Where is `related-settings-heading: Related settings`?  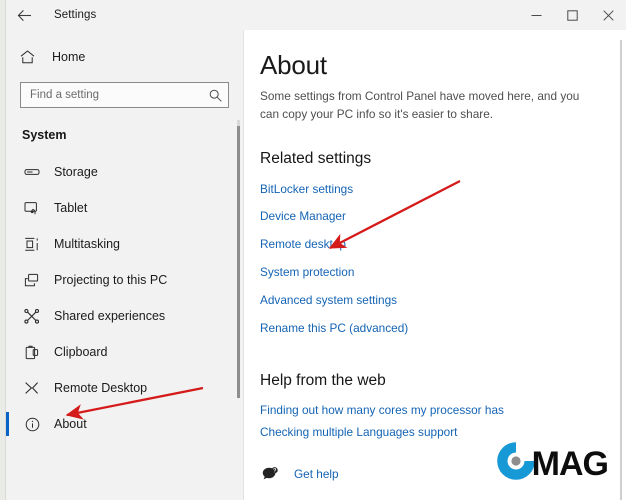
related-settings-heading: Related settings is located at coordinates (316, 158).